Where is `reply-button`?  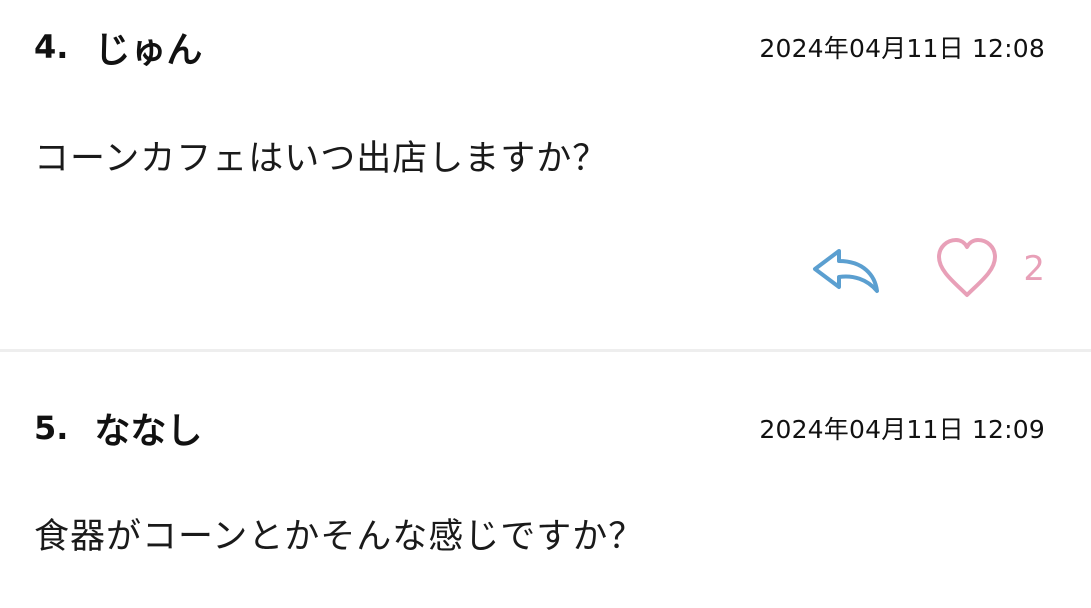 reply-button is located at coordinates (845, 269).